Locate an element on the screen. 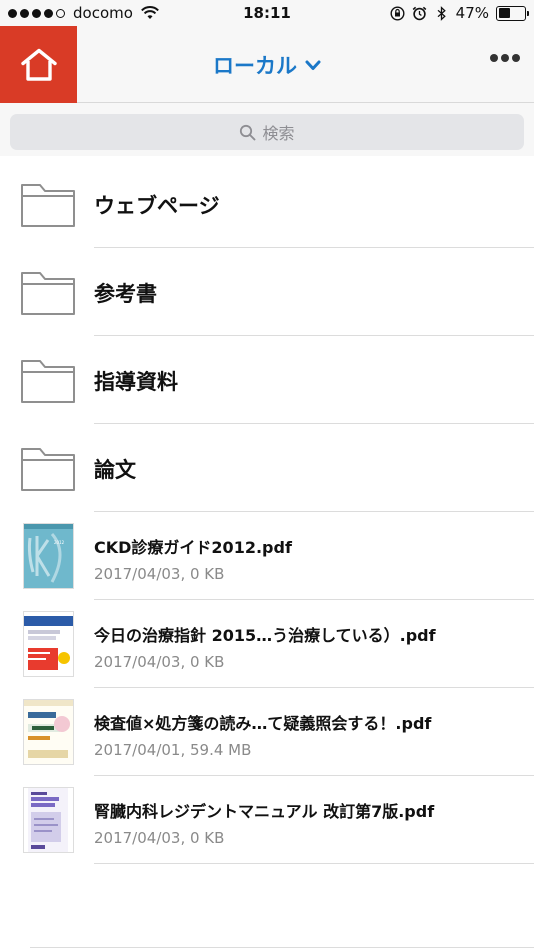 Image resolution: width=534 pixels, height=950 pixels. status-right: 47% is located at coordinates (459, 13).